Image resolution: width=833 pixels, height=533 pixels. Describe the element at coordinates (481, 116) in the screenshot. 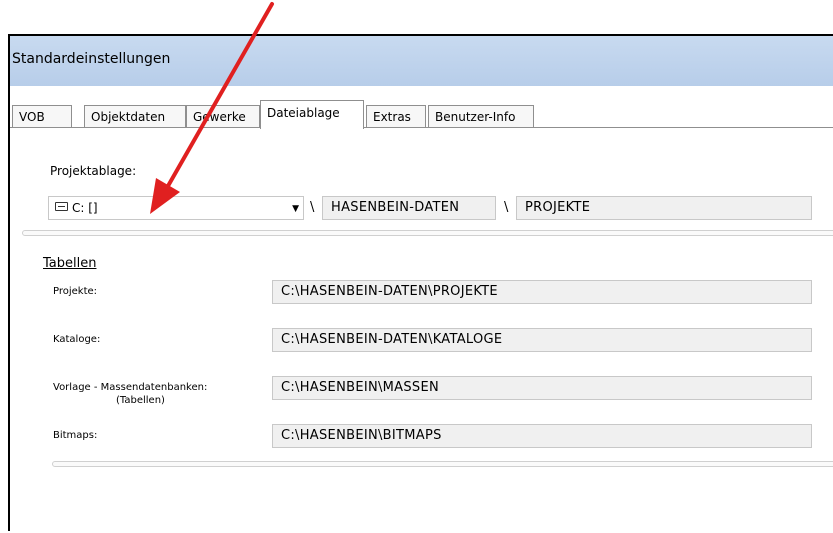

I see `tab-benutzer-info: Benutzer-Info` at that location.